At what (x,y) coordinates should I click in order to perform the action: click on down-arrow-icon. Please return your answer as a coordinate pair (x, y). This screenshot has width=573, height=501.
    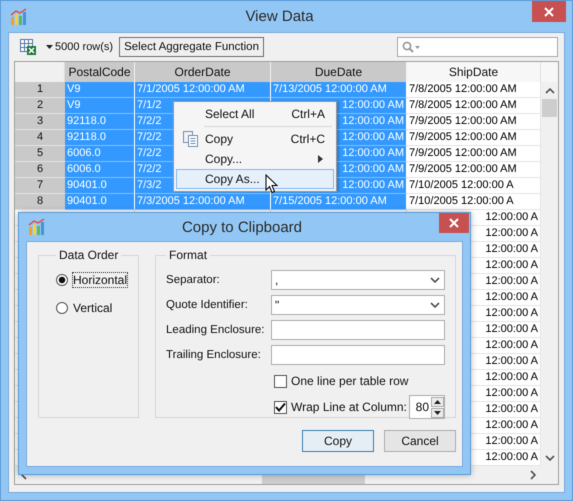
    Looking at the image, I should click on (438, 412).